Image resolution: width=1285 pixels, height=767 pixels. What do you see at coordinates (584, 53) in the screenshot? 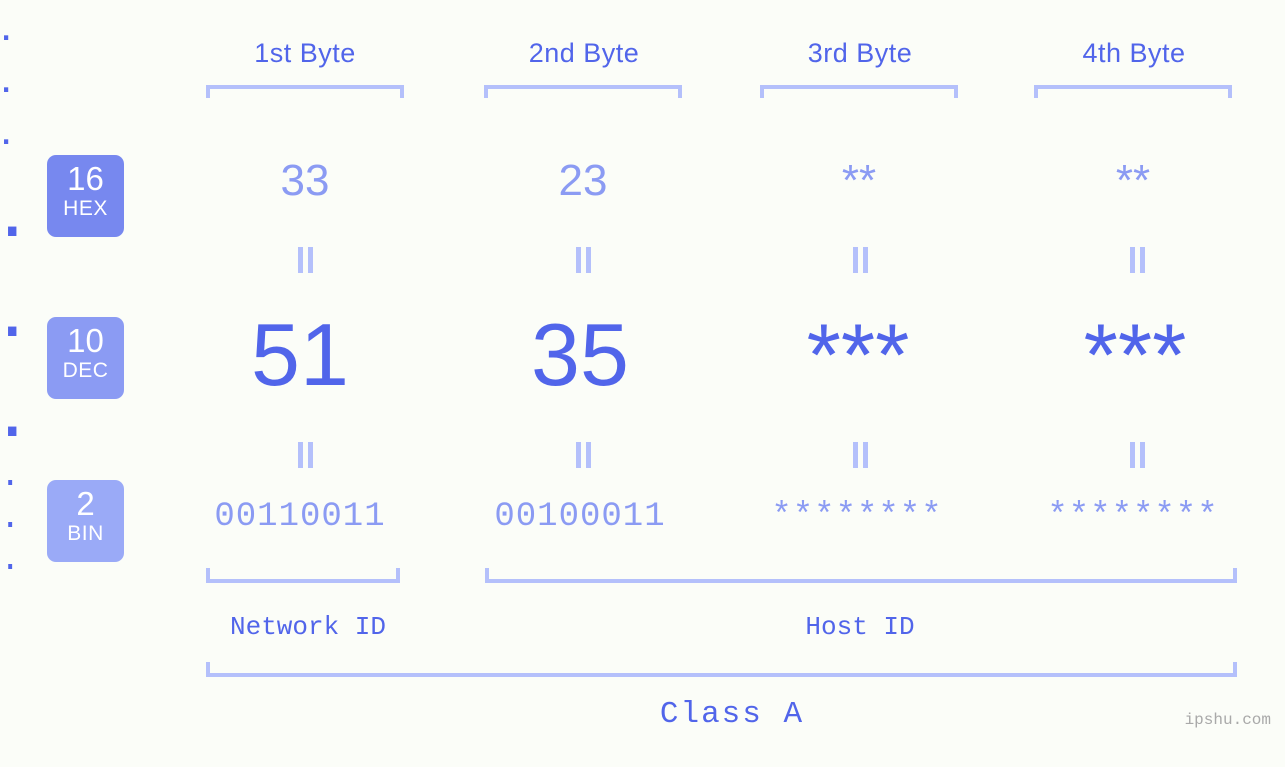
I see `byte-header-2: 2nd Byte` at bounding box center [584, 53].